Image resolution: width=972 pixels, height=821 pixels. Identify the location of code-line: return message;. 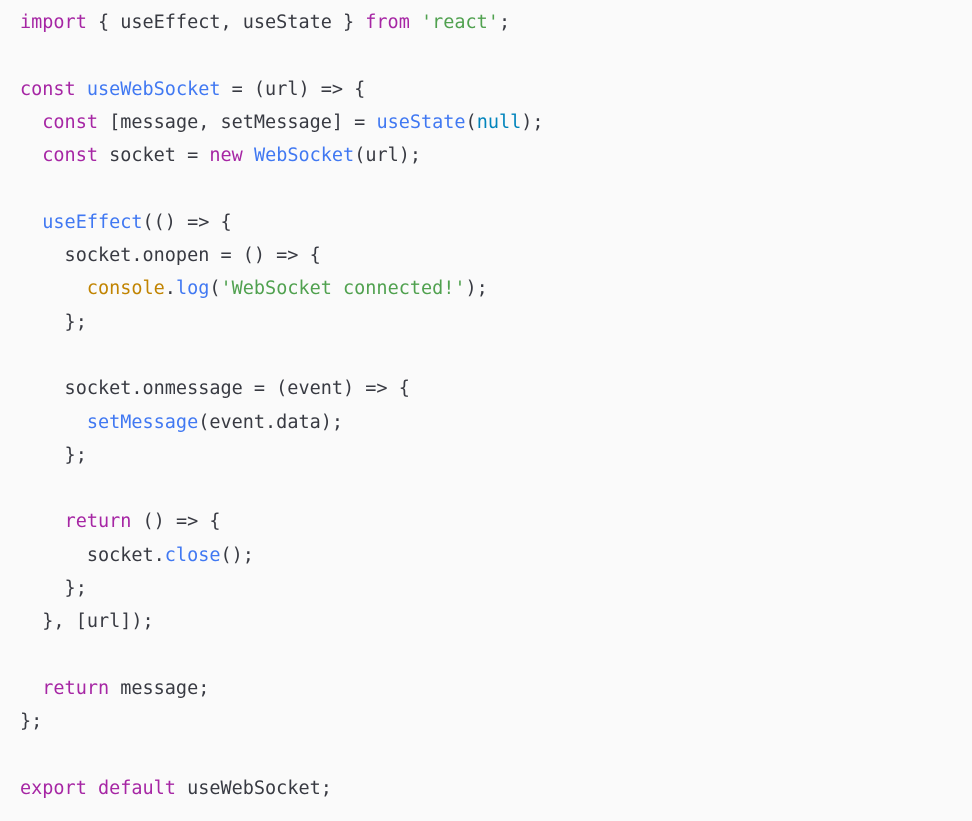
(496, 688).